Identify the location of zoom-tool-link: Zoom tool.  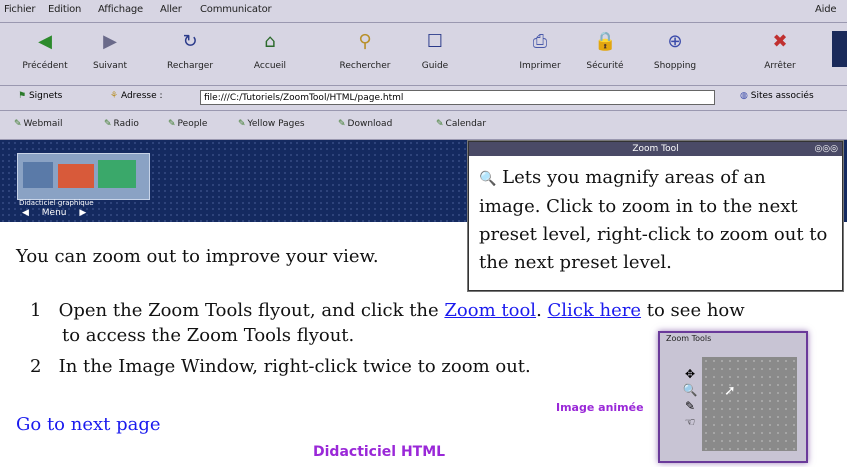
(490, 310).